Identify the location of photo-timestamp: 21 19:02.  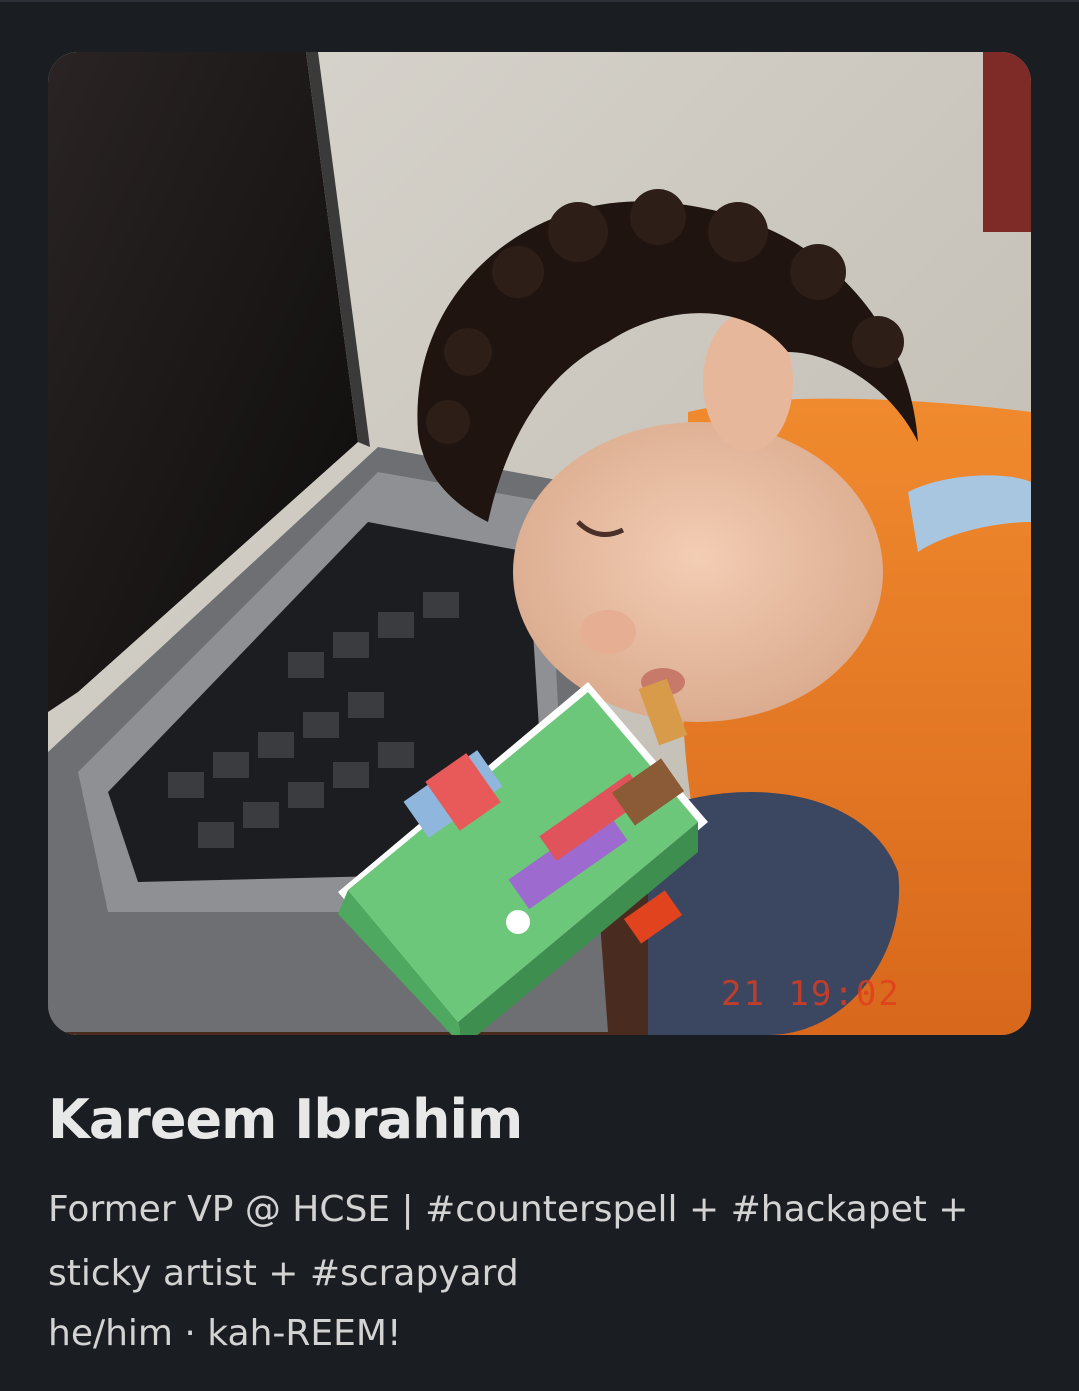
(811, 994).